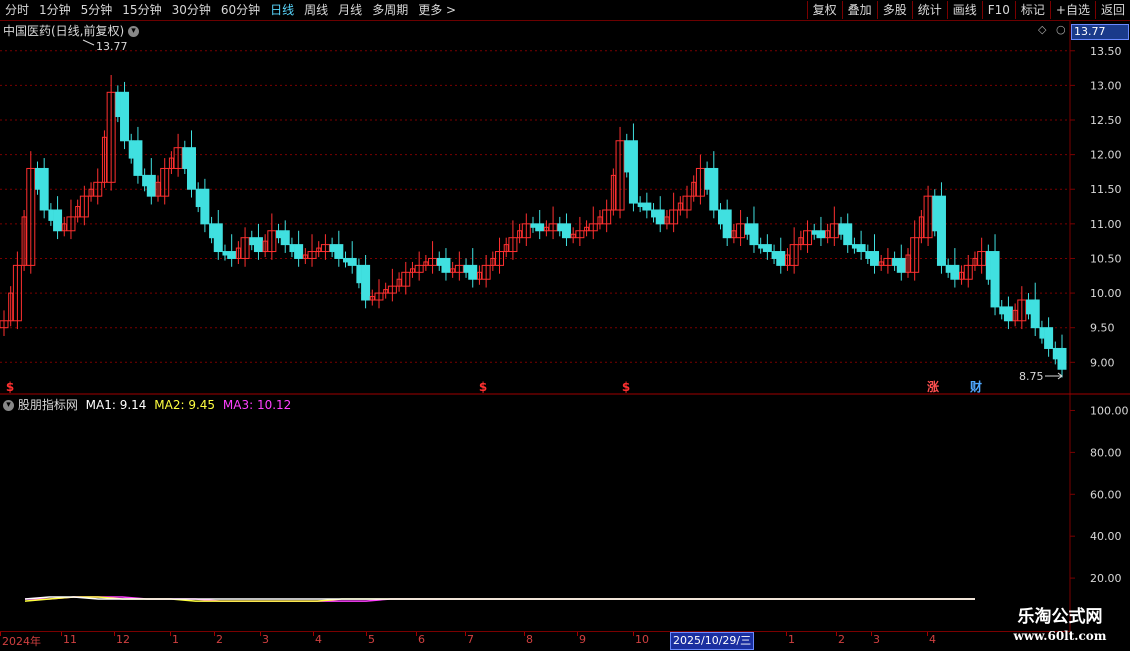  Describe the element at coordinates (470, 639) in the screenshot. I see `date-tick-label: 7` at that location.